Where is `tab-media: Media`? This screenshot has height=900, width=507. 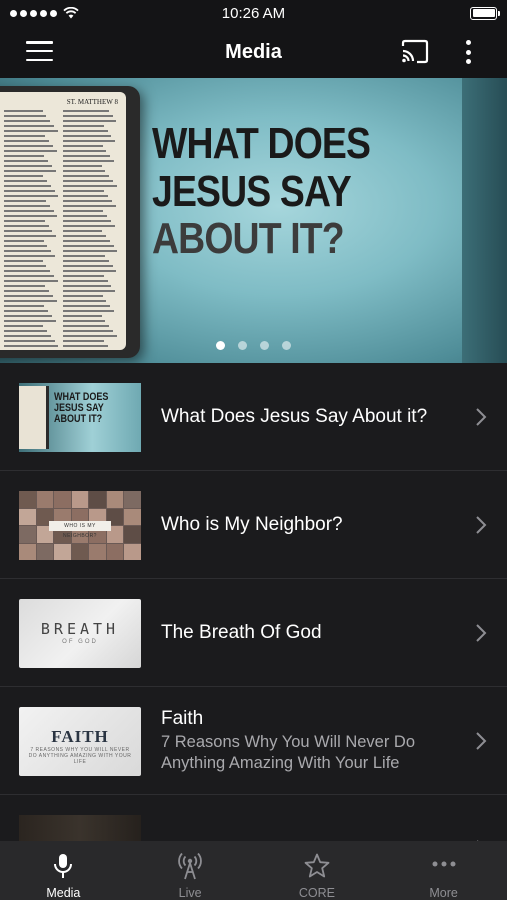
tab-media: Media is located at coordinates (63, 870).